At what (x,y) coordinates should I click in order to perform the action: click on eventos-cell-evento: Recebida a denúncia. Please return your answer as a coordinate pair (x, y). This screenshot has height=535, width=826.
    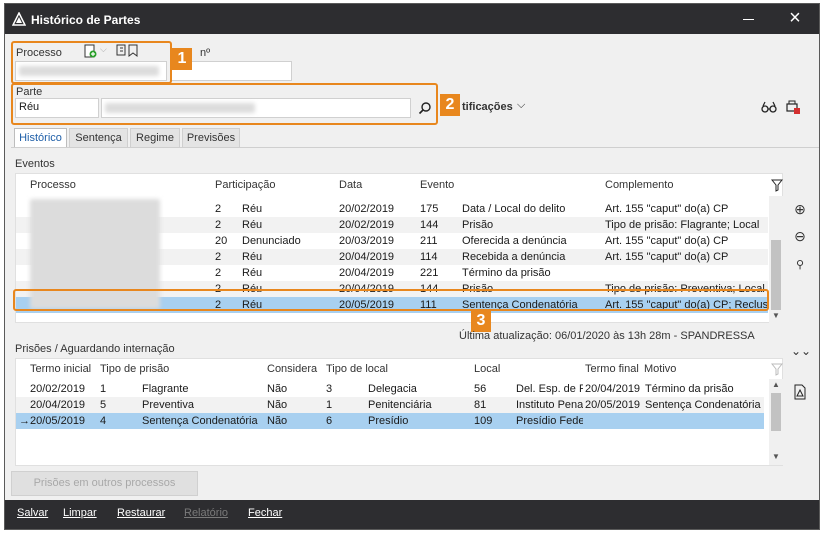
    Looking at the image, I should click on (514, 257).